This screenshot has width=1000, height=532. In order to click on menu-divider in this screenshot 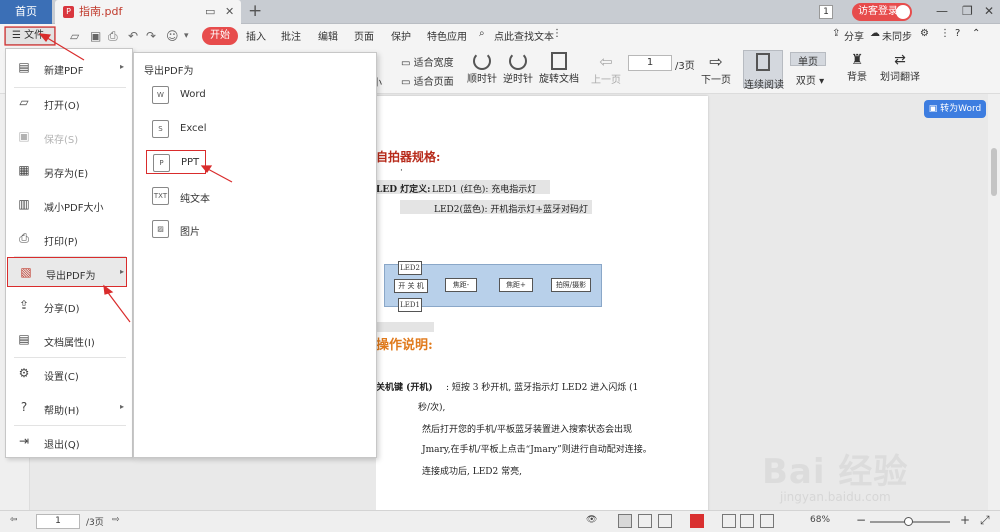, I will do `click(70, 425)`.